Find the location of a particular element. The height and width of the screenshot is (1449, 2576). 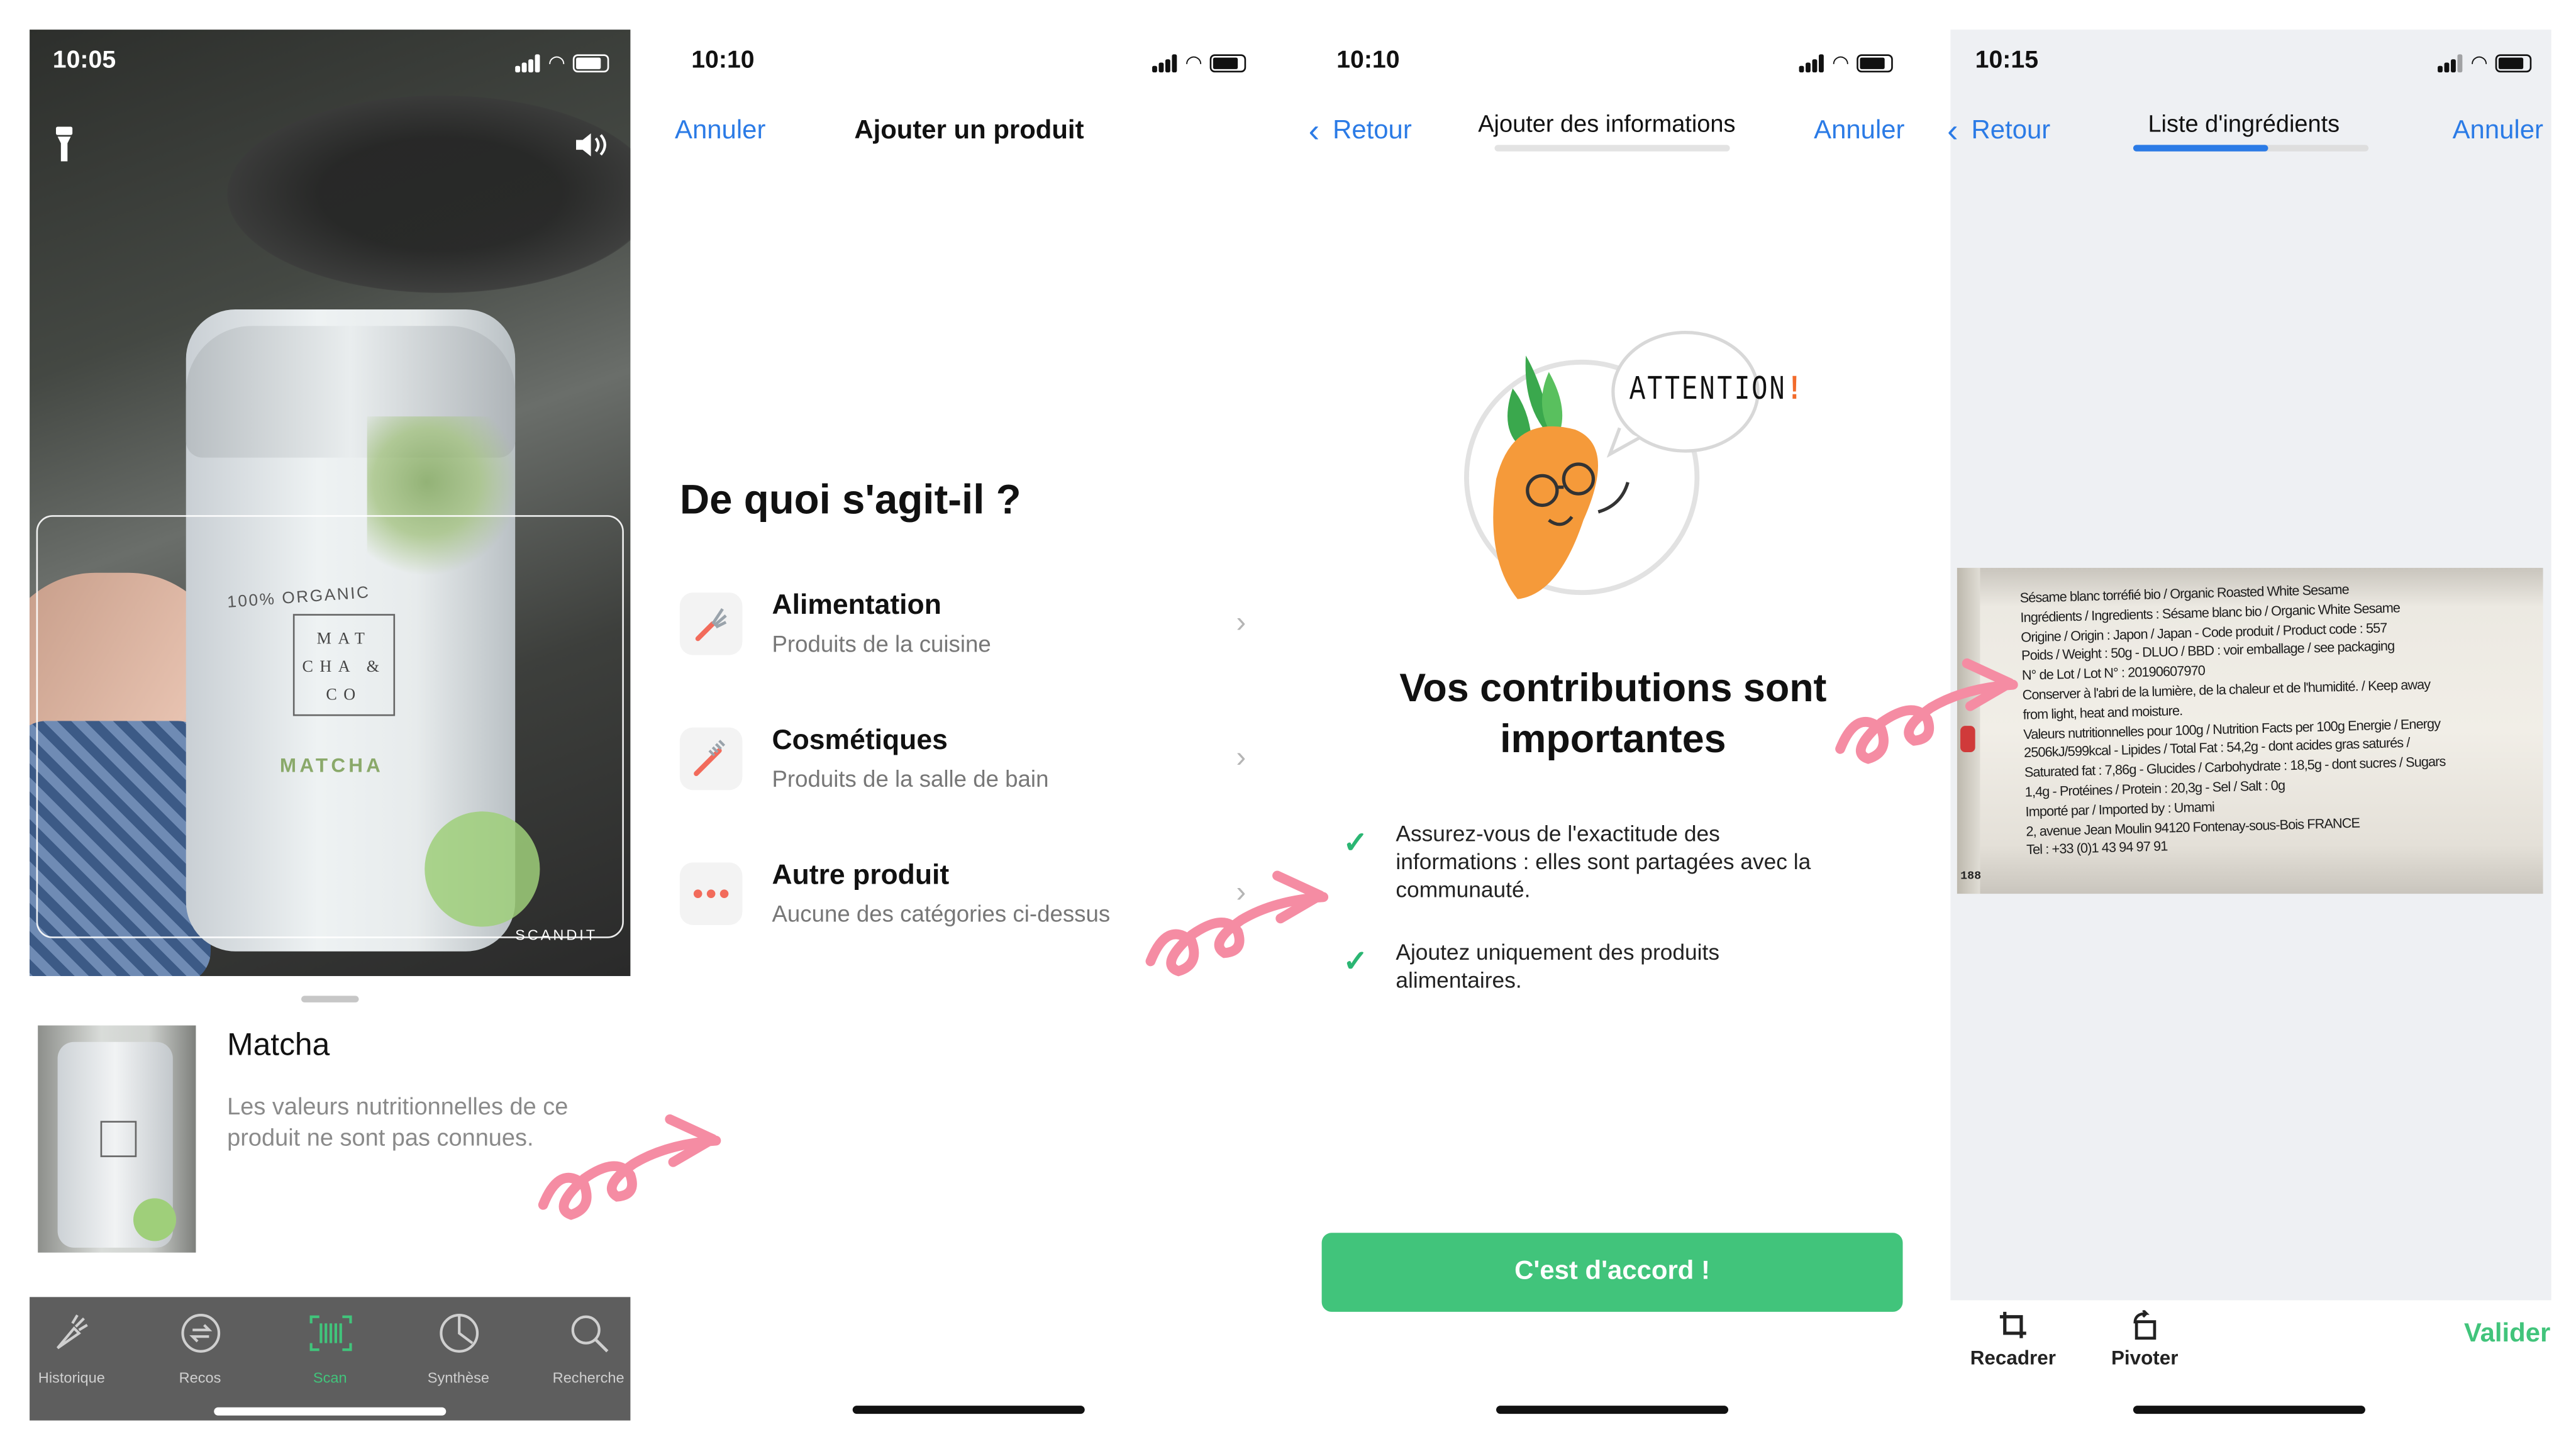

sound-icon is located at coordinates (594, 144).